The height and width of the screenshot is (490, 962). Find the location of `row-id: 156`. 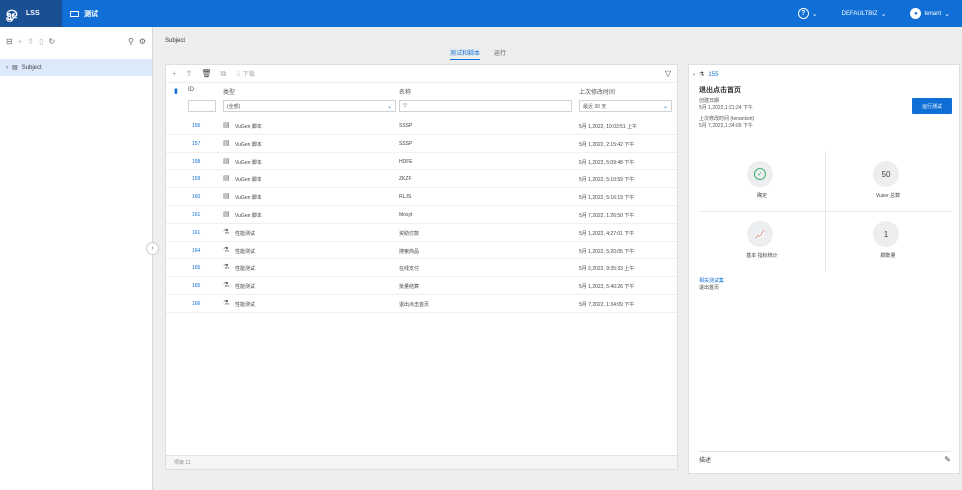

row-id: 156 is located at coordinates (196, 126).